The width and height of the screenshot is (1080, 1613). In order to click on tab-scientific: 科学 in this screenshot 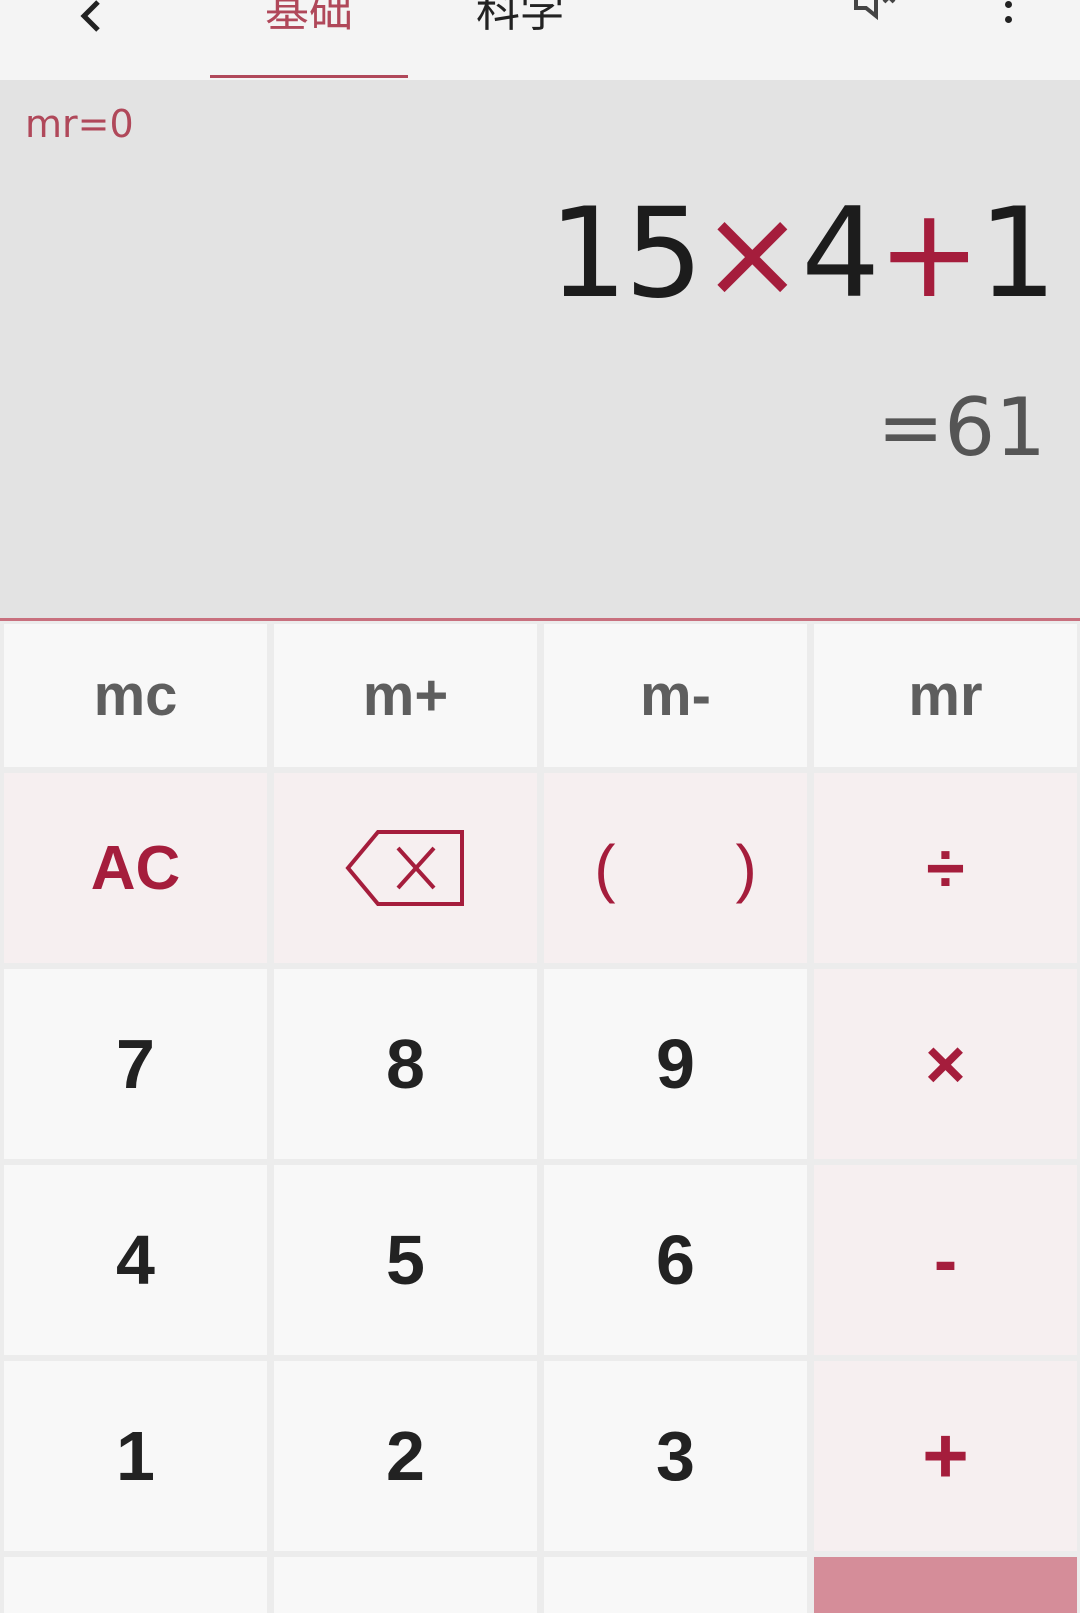, I will do `click(520, 26)`.